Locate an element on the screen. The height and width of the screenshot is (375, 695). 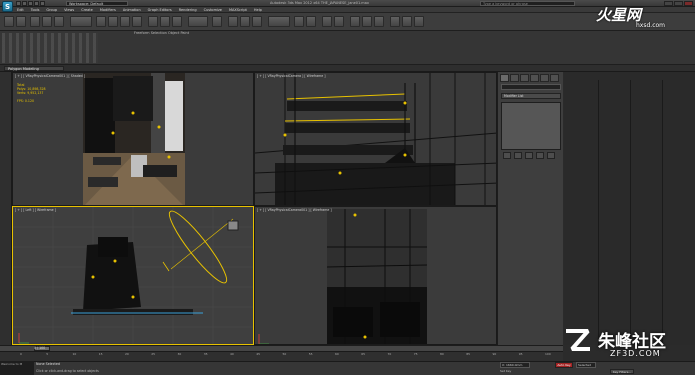
selection-filter-dropdown is located at coordinates (81, 21).